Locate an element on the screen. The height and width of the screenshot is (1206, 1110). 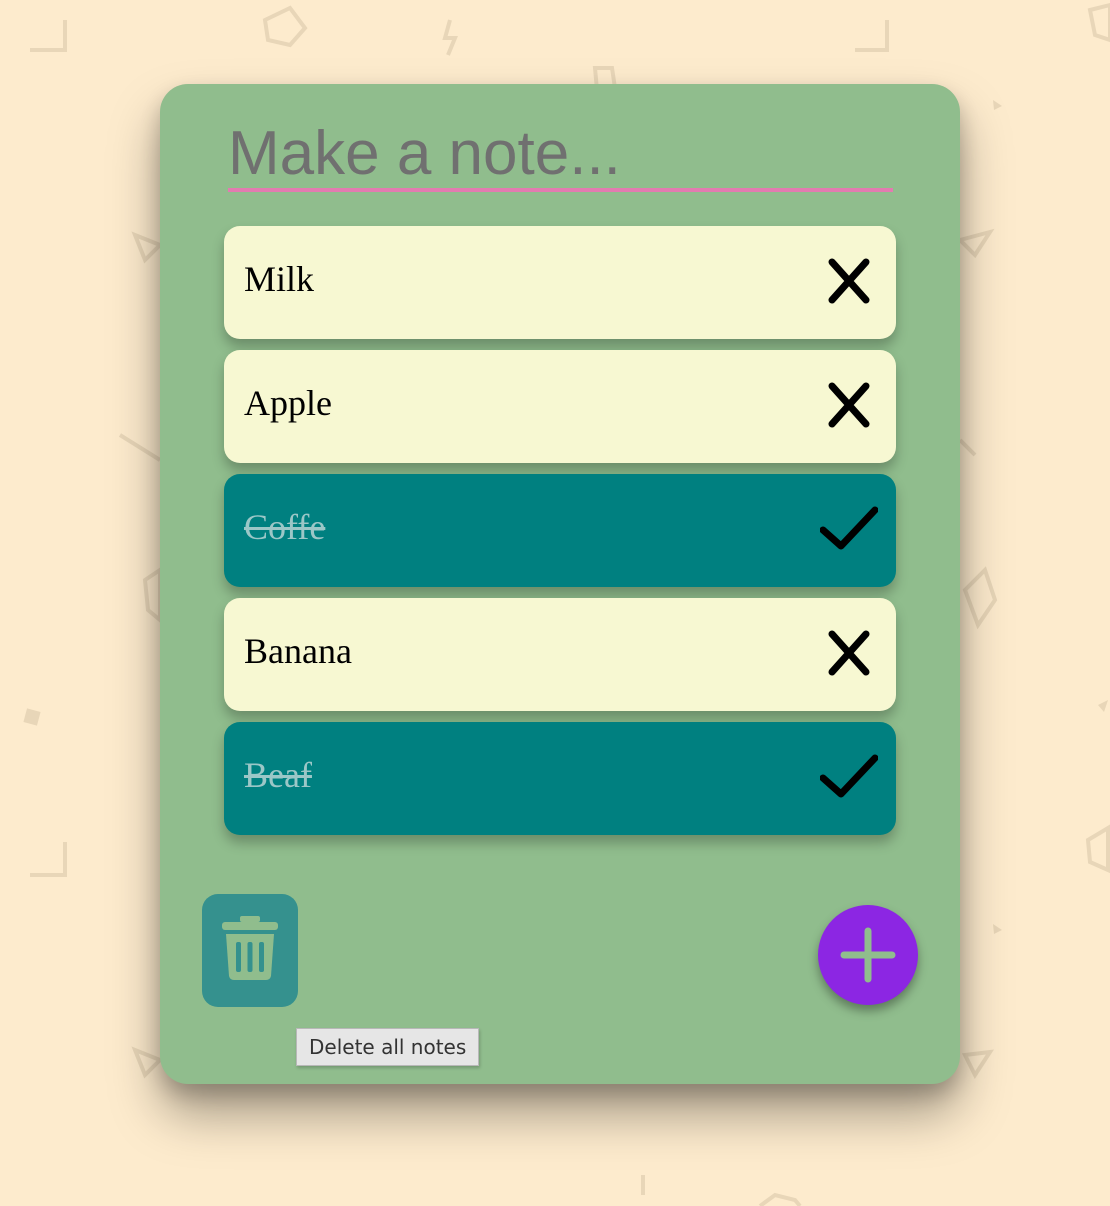
note-item-coffe: Coffe is located at coordinates (560, 530).